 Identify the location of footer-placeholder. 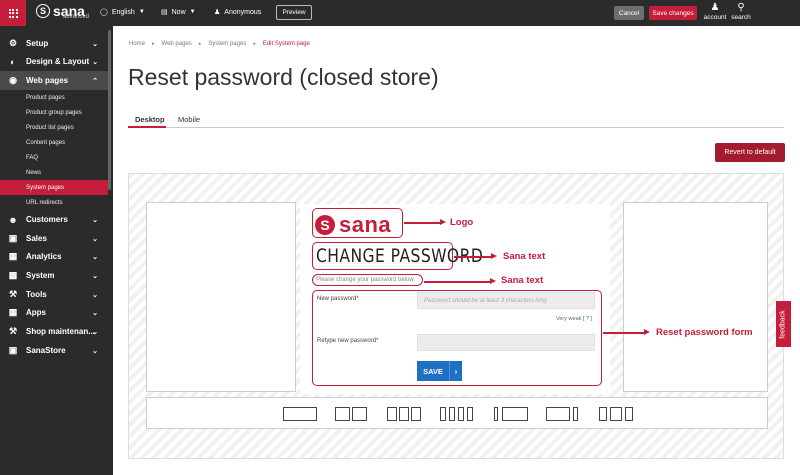
(457, 413).